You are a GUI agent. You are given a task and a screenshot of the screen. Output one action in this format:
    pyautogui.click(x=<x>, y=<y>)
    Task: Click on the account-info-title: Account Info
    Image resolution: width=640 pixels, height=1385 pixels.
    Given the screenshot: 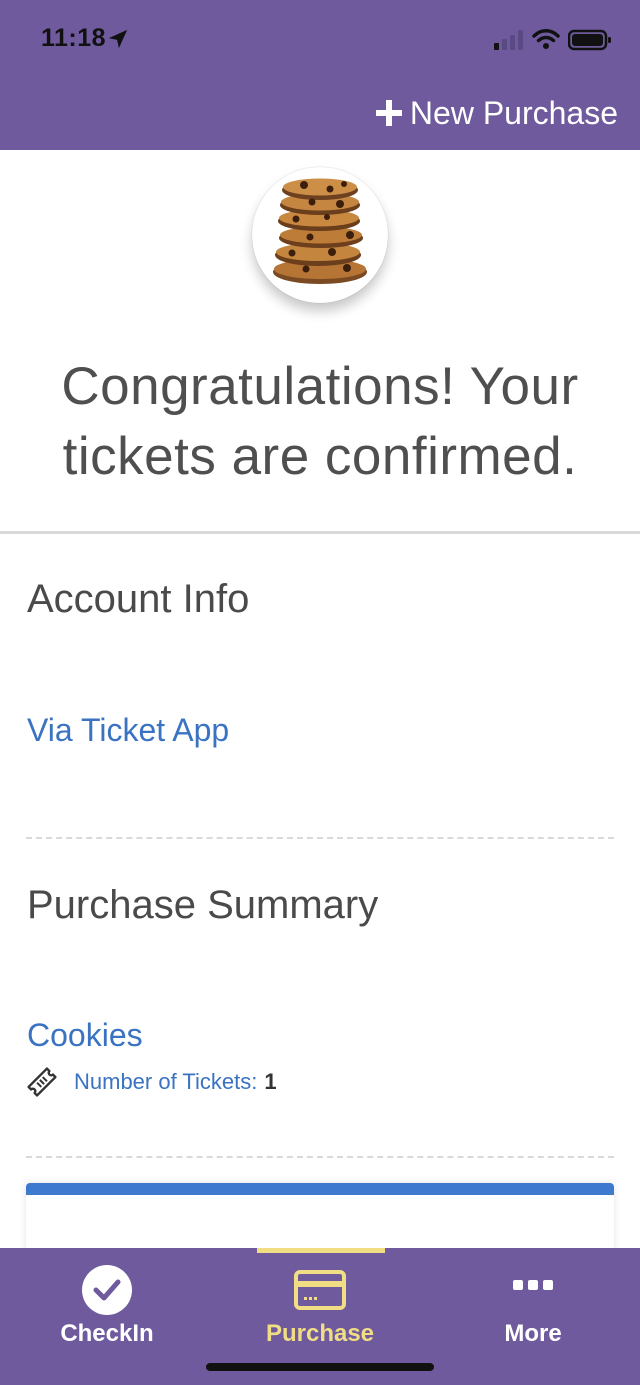 What is the action you would take?
    pyautogui.click(x=138, y=599)
    